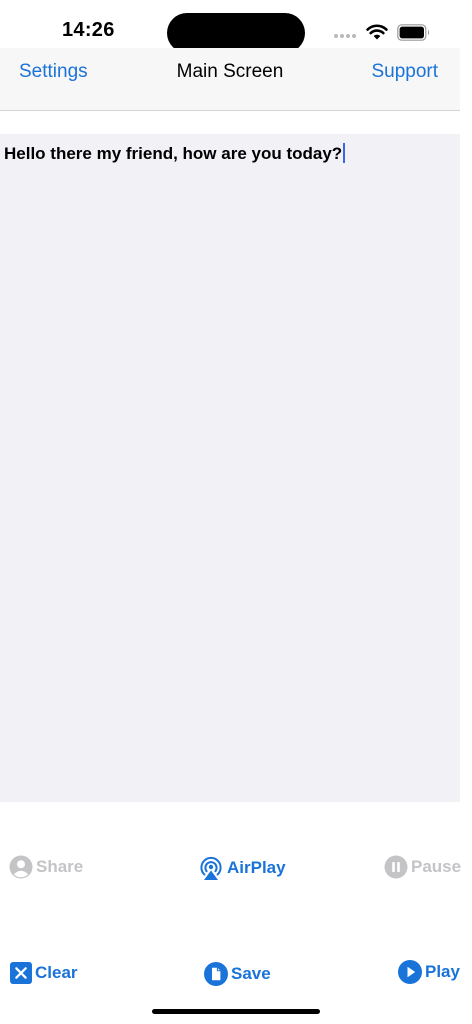 Image resolution: width=472 pixels, height=1024 pixels. What do you see at coordinates (236, 33) in the screenshot?
I see `dynamic-island` at bounding box center [236, 33].